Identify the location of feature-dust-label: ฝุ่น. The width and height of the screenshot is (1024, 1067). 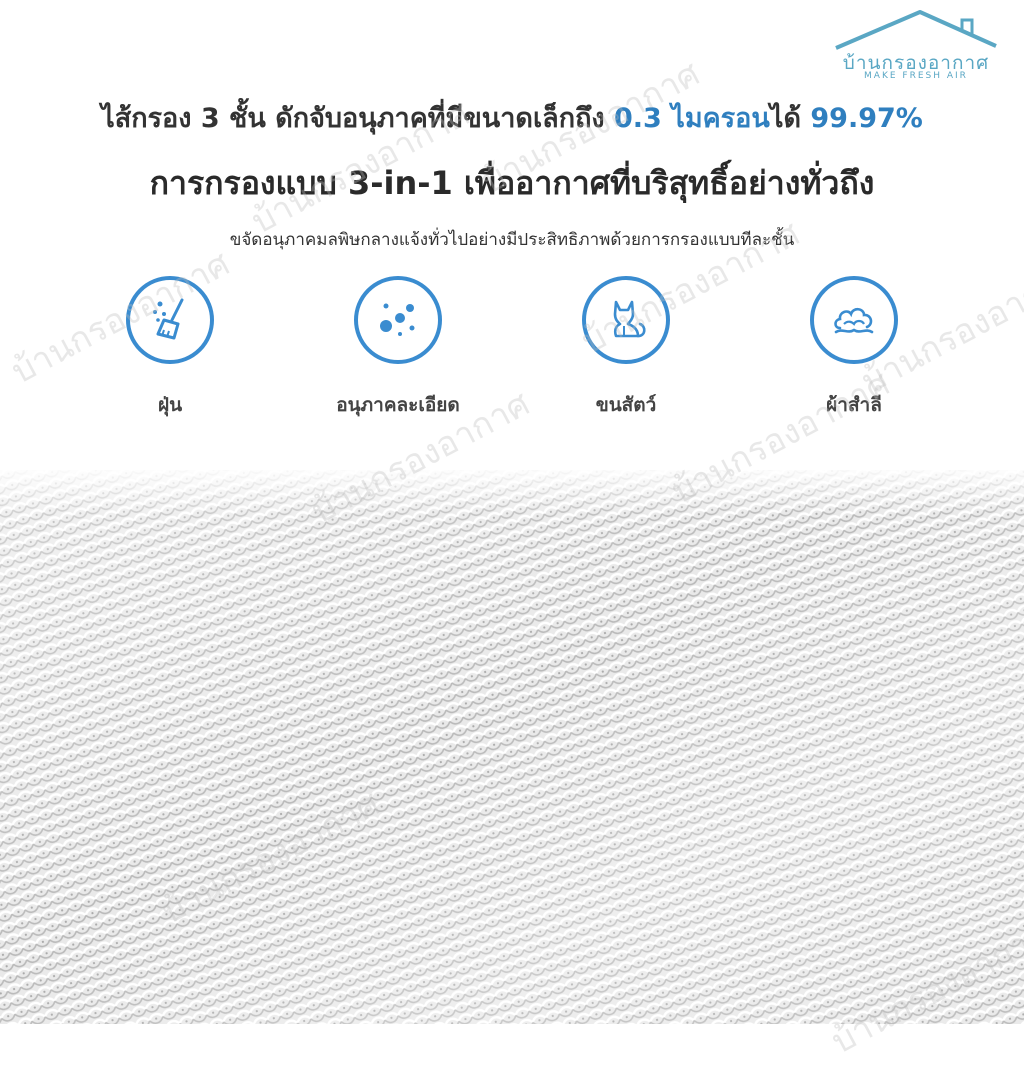
(170, 405).